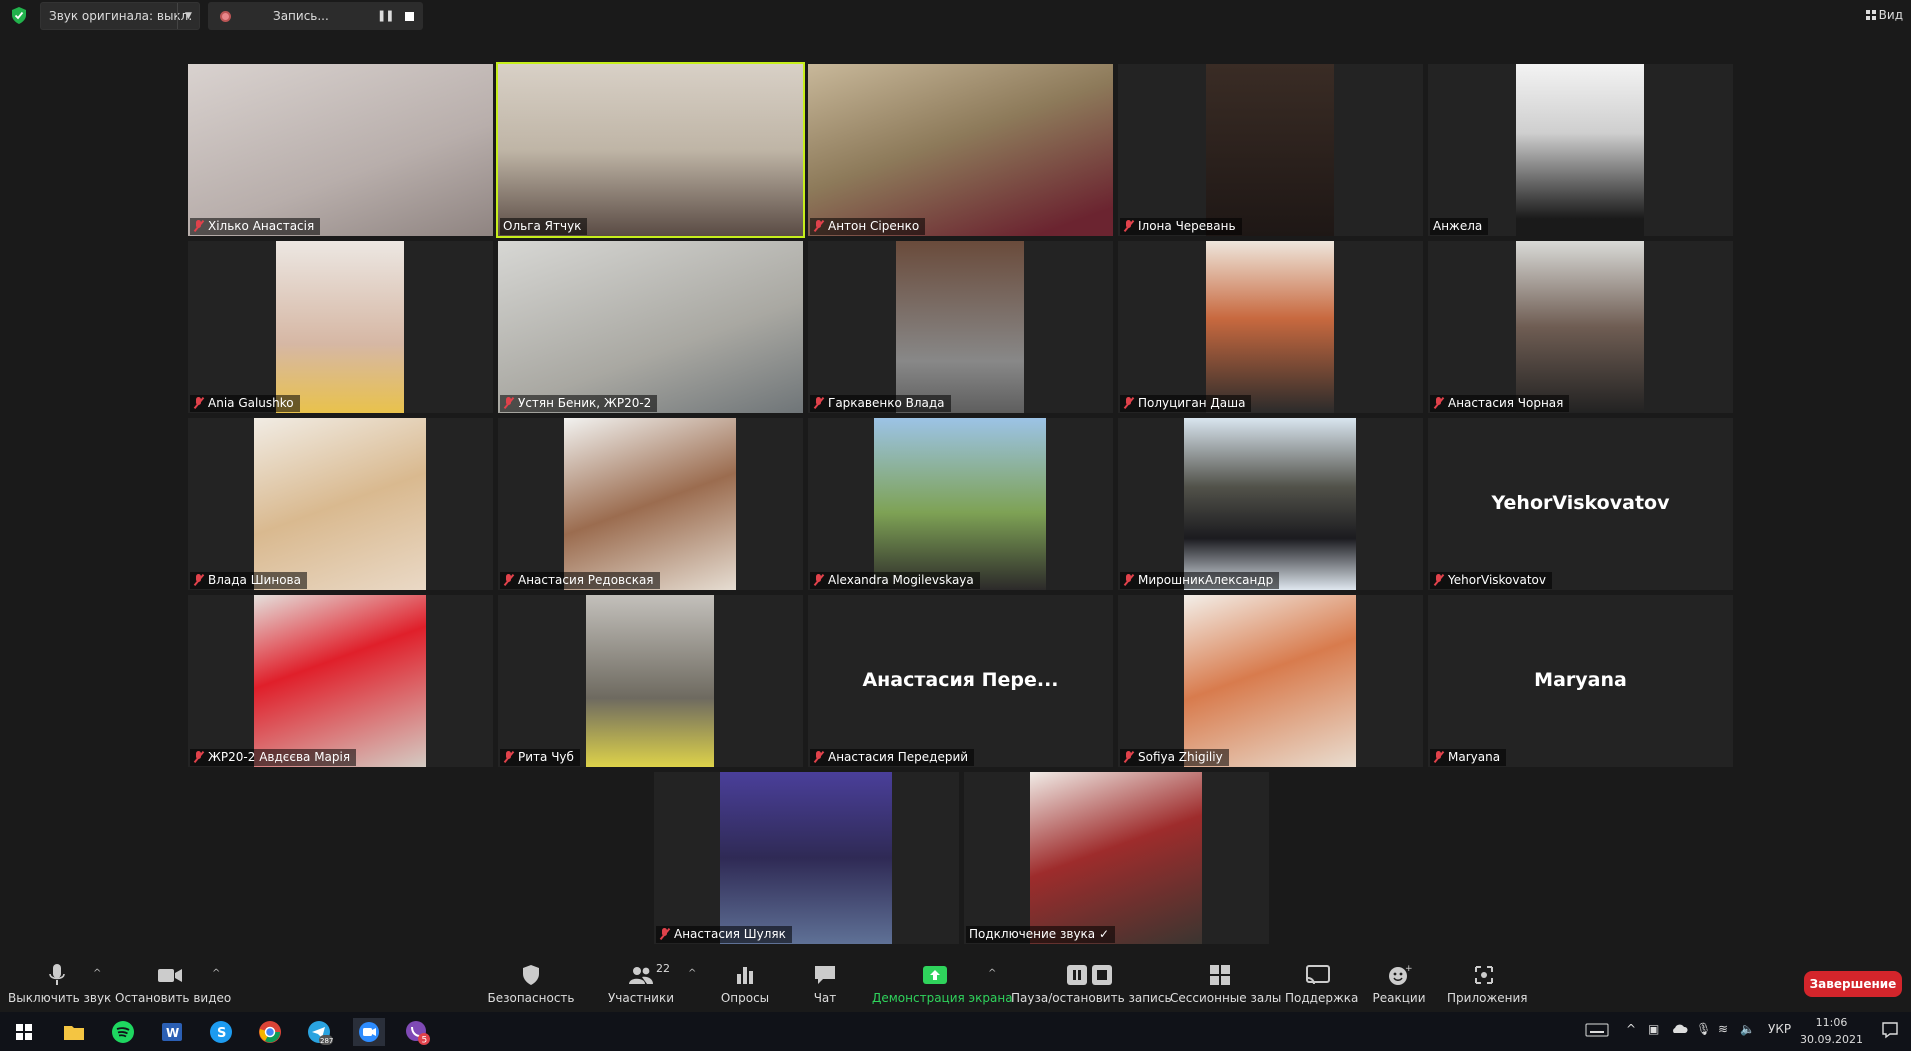  What do you see at coordinates (540, 757) in the screenshot?
I see `participant-name-tag: Рита Чуб` at bounding box center [540, 757].